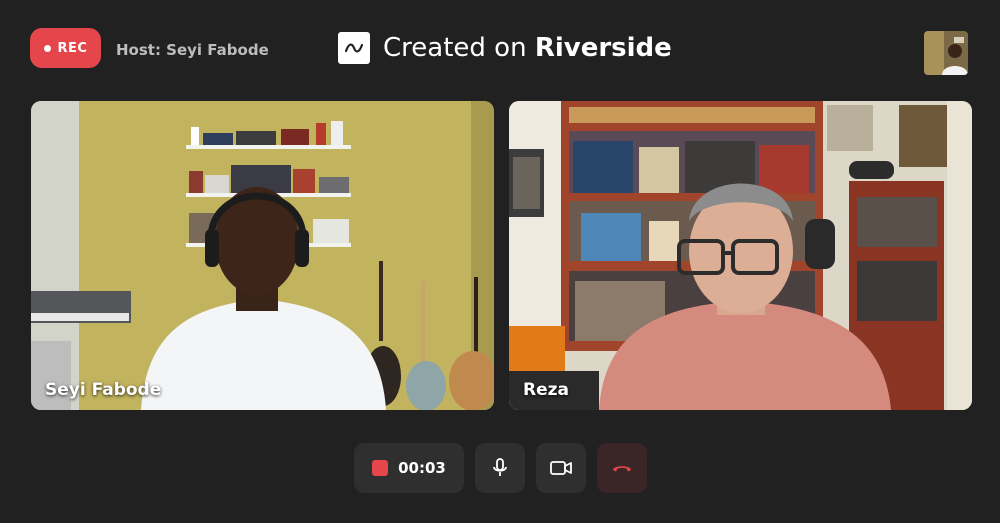  Describe the element at coordinates (380, 468) in the screenshot. I see `stop-recording-icon` at that location.